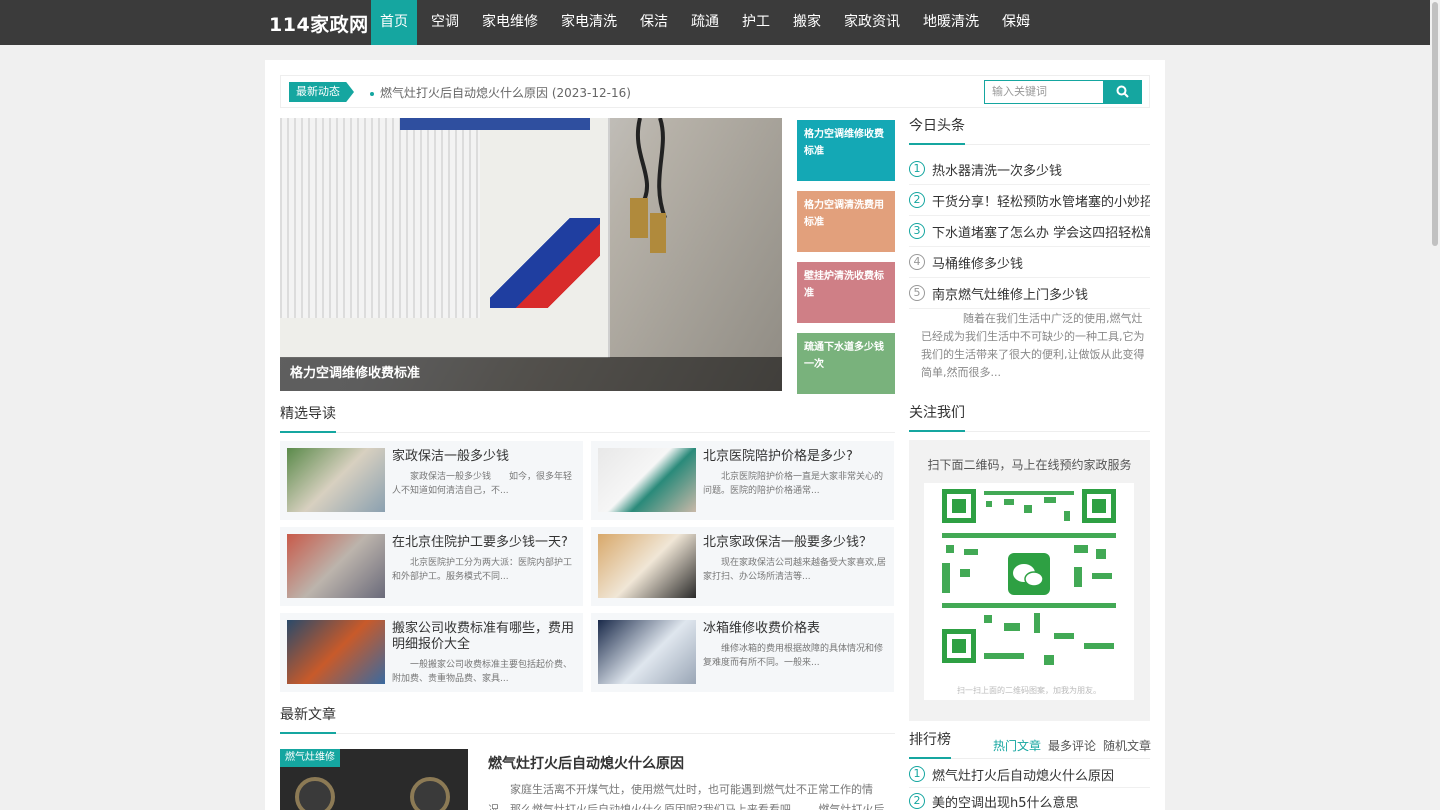  Describe the element at coordinates (1029, 417) in the screenshot. I see `follow-title: 关注我们` at that location.